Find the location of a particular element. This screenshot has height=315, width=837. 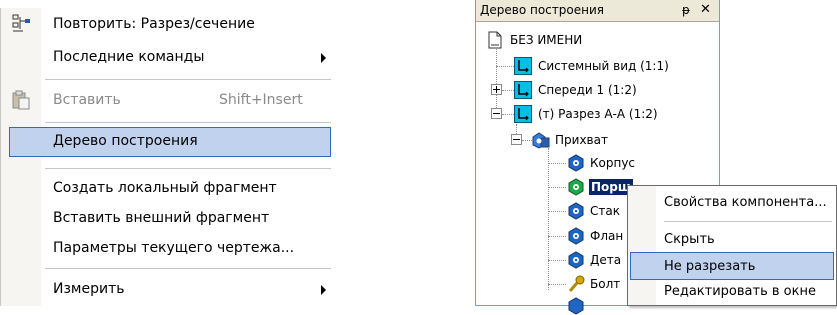

part-icon-active is located at coordinates (576, 187).